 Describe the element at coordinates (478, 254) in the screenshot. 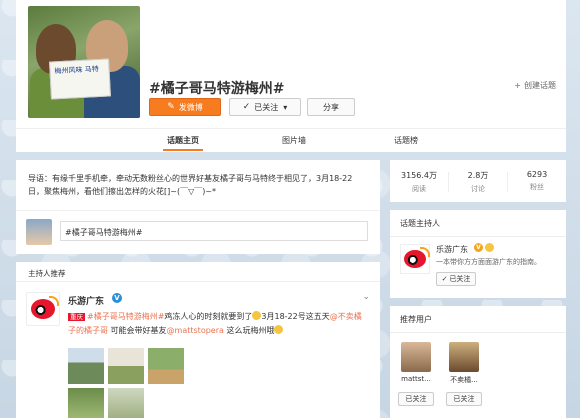

I see `topic-host-card: 话题主持人 乐游广东 V 一本带你方方面面游广东的指南。 ✓ 已关注` at that location.